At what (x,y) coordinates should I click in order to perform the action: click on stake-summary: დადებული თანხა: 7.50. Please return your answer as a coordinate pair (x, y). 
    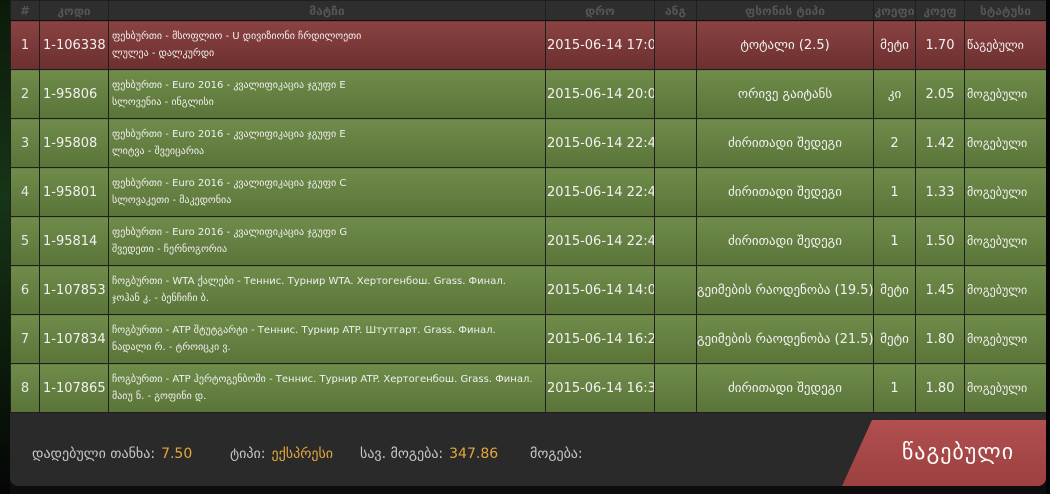
    Looking at the image, I should click on (112, 454).